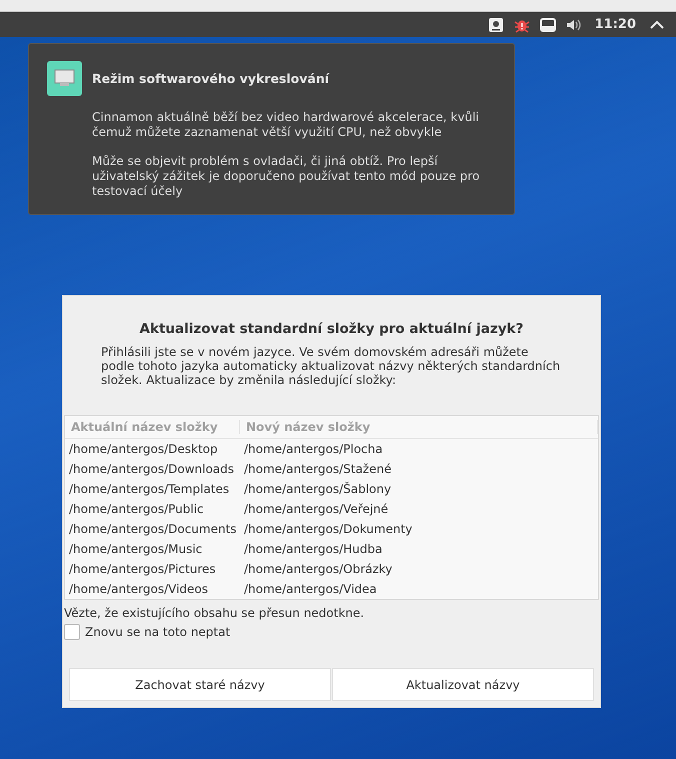 The image size is (676, 759). What do you see at coordinates (152, 469) in the screenshot?
I see `table-cell-text: /home/antergos/Downloads` at bounding box center [152, 469].